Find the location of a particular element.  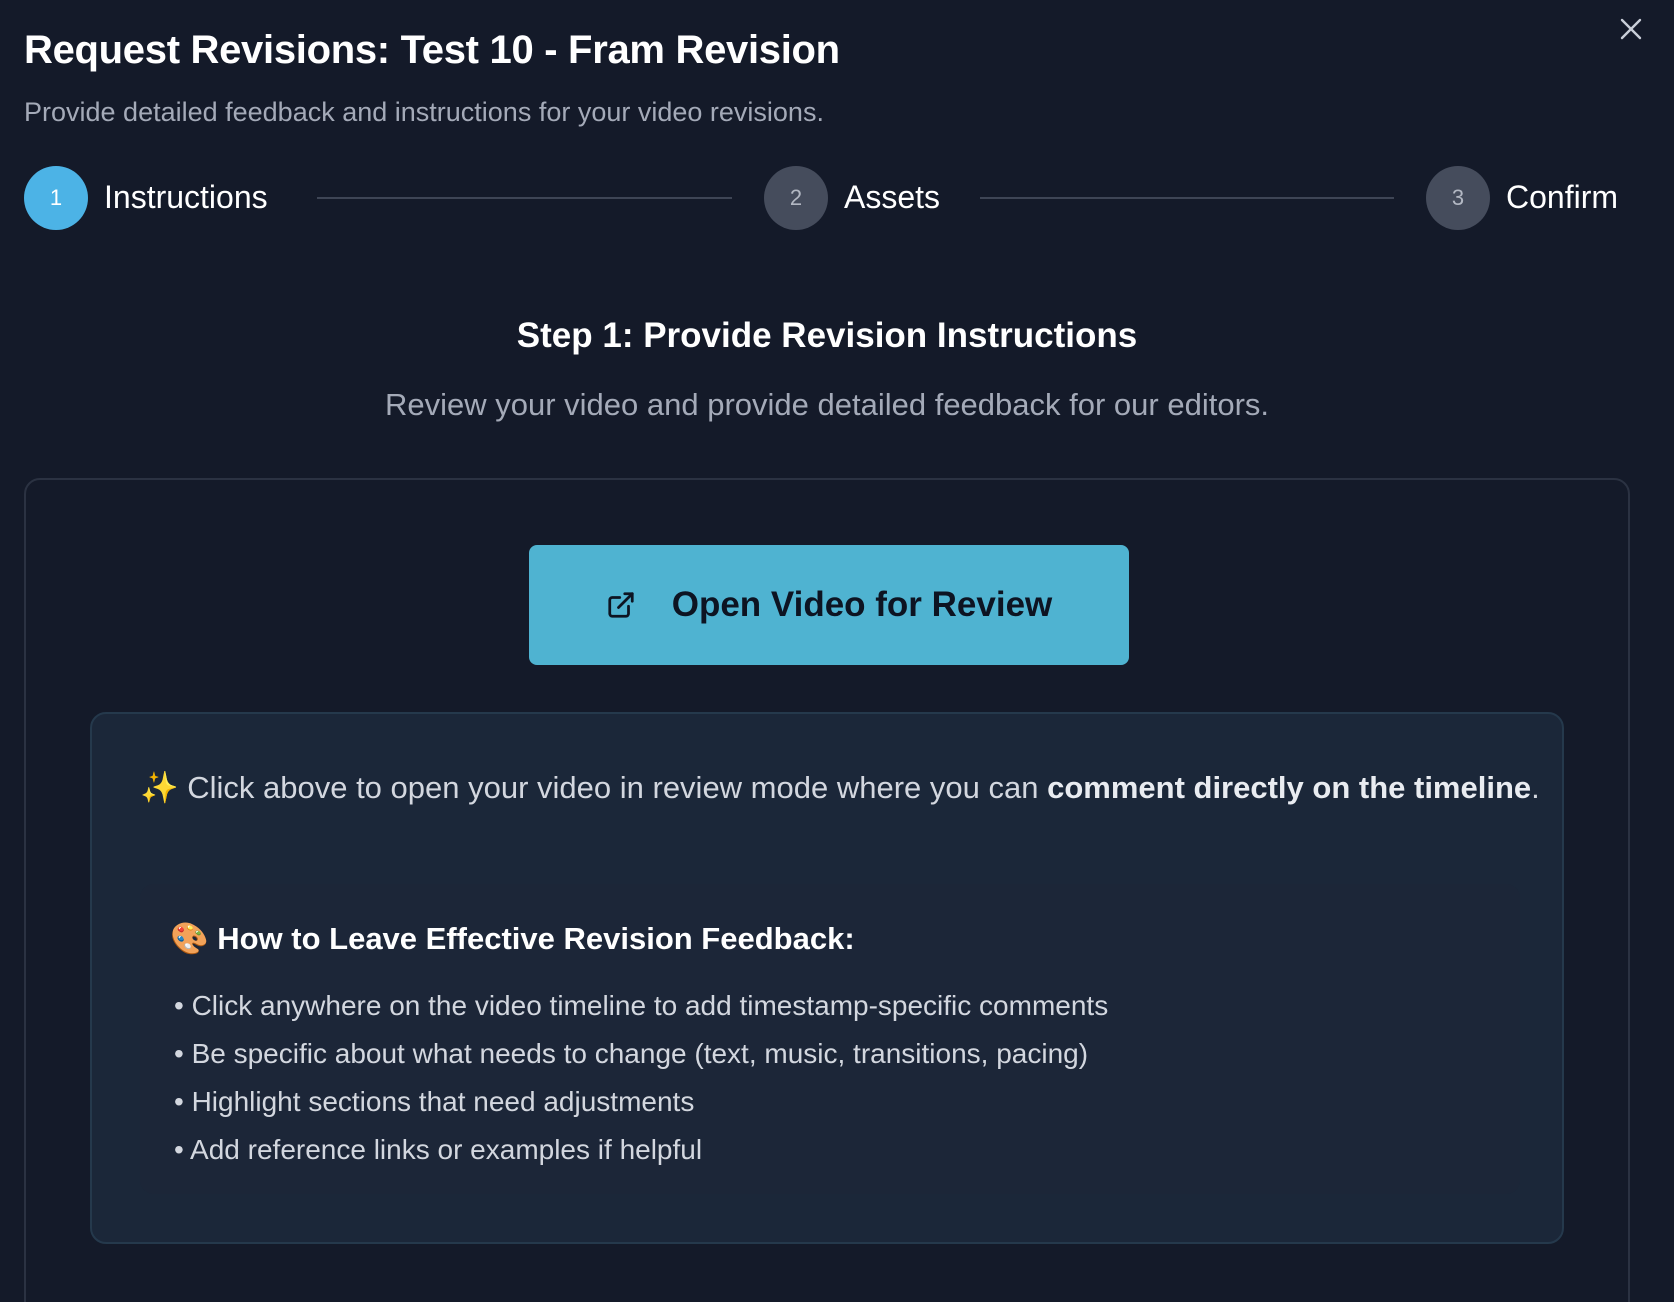

step-1-label: Instructions is located at coordinates (186, 197).